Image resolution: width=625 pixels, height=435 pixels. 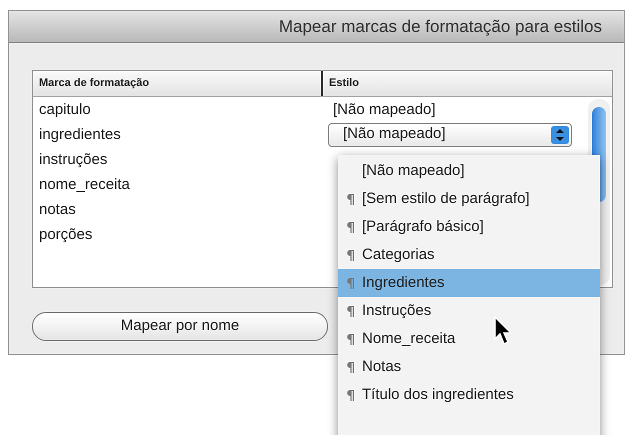 I want to click on column-header: Marca de formatação, so click(x=94, y=83).